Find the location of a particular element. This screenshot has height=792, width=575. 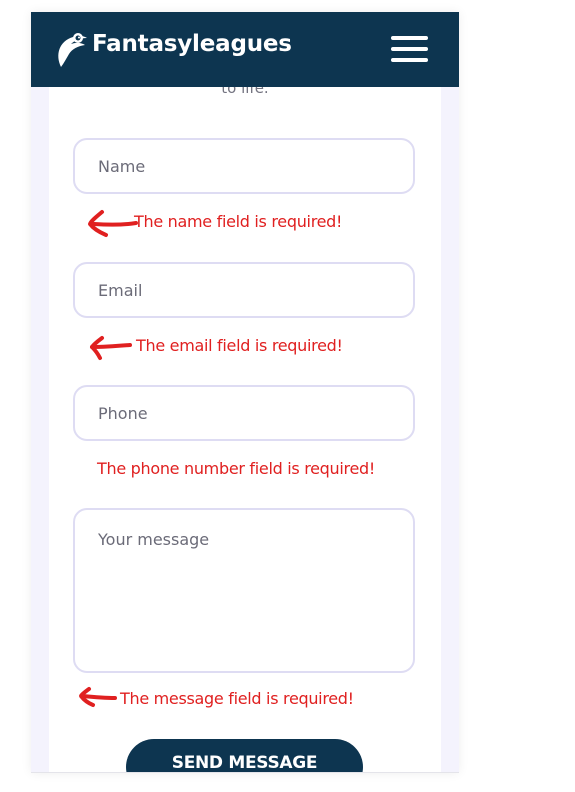

phone-field is located at coordinates (244, 413).